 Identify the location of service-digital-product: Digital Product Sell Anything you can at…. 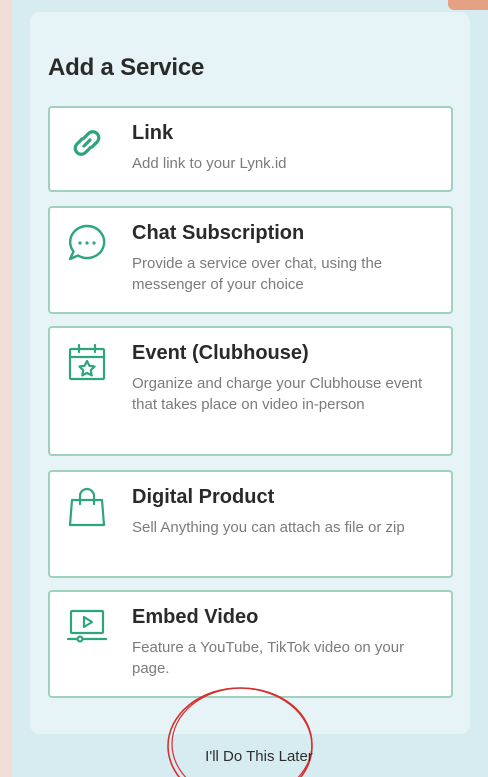
(250, 524).